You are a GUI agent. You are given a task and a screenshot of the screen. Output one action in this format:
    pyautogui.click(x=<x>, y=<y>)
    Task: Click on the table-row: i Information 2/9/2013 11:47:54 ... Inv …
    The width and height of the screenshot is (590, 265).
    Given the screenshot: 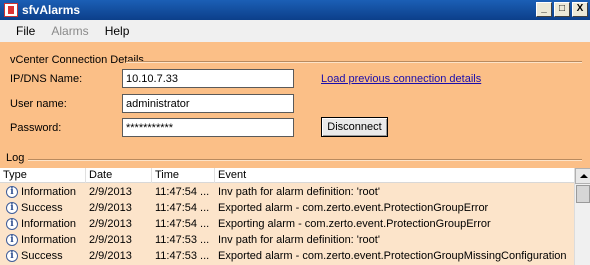 What is the action you would take?
    pyautogui.click(x=287, y=192)
    